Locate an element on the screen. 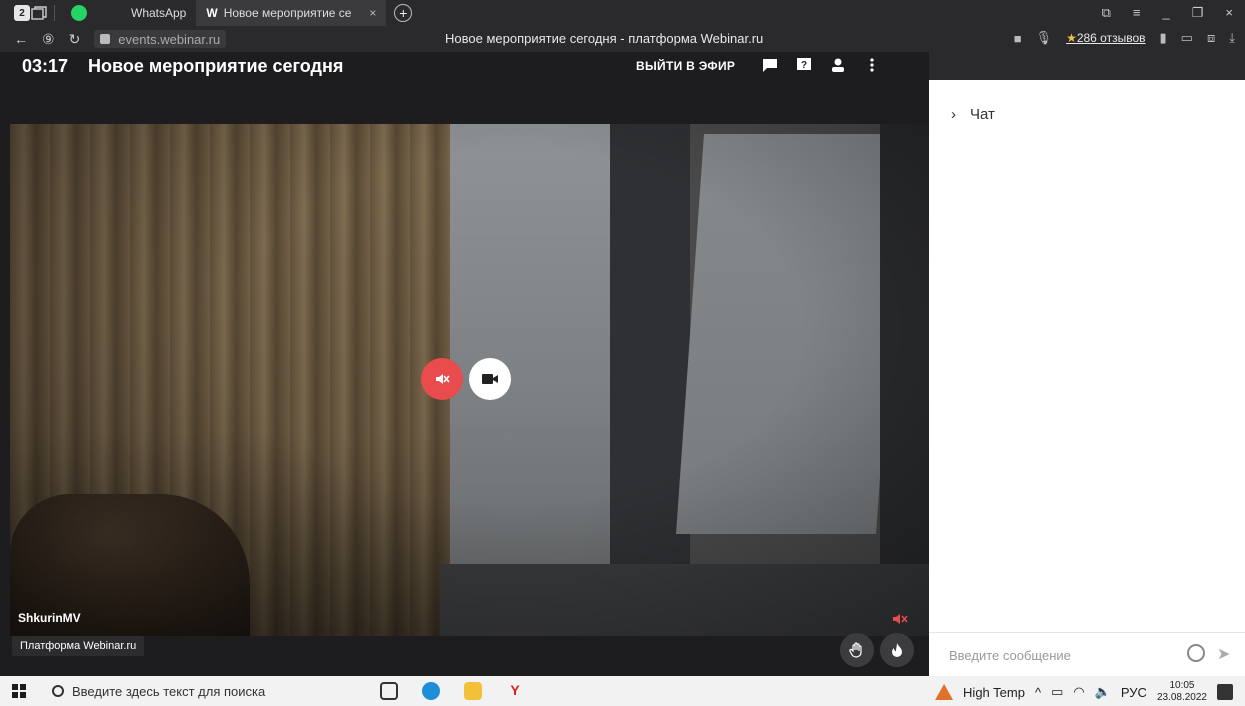 Image resolution: width=1245 pixels, height=706 pixels. header-icons: ? is located at coordinates (821, 65).